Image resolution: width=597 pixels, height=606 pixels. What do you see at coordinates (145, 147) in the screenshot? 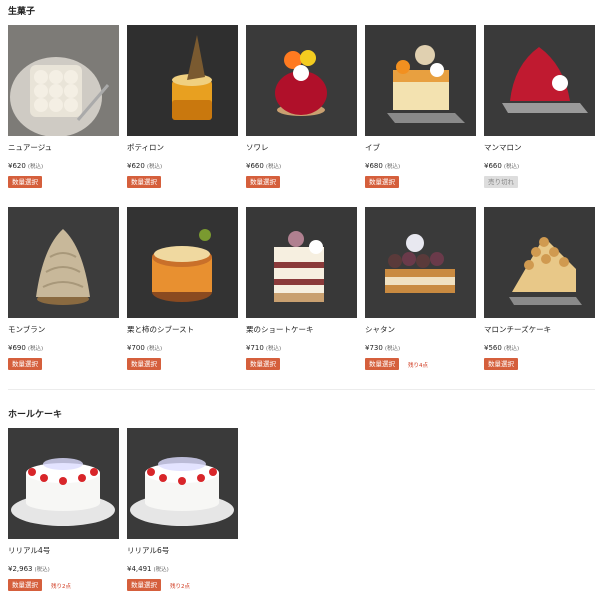
I see `product-name: ポティロン` at bounding box center [145, 147].